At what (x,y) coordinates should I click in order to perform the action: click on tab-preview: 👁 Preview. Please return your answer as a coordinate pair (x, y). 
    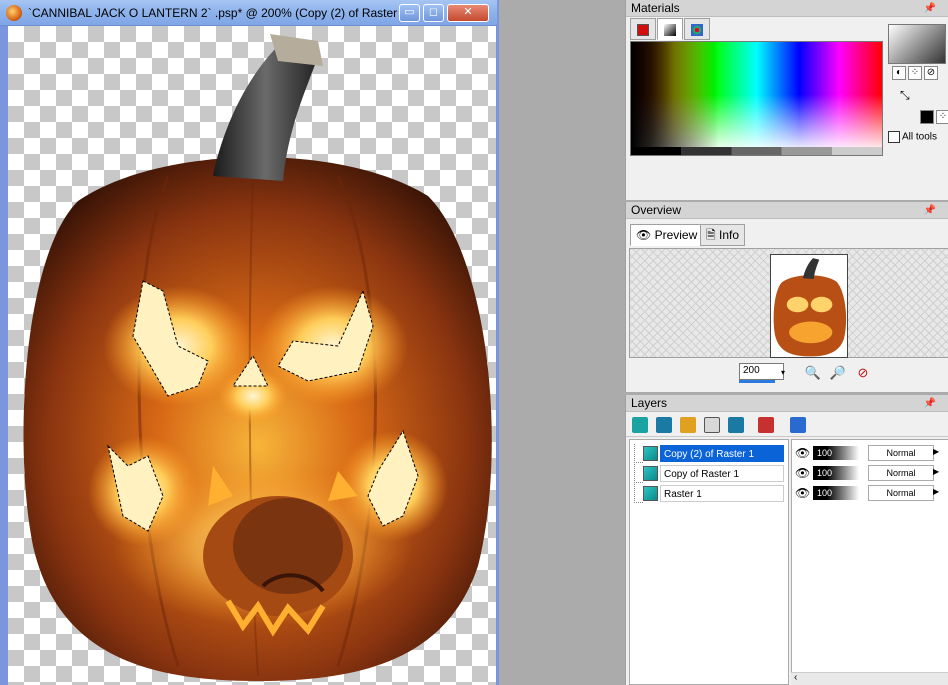
    Looking at the image, I should click on (667, 235).